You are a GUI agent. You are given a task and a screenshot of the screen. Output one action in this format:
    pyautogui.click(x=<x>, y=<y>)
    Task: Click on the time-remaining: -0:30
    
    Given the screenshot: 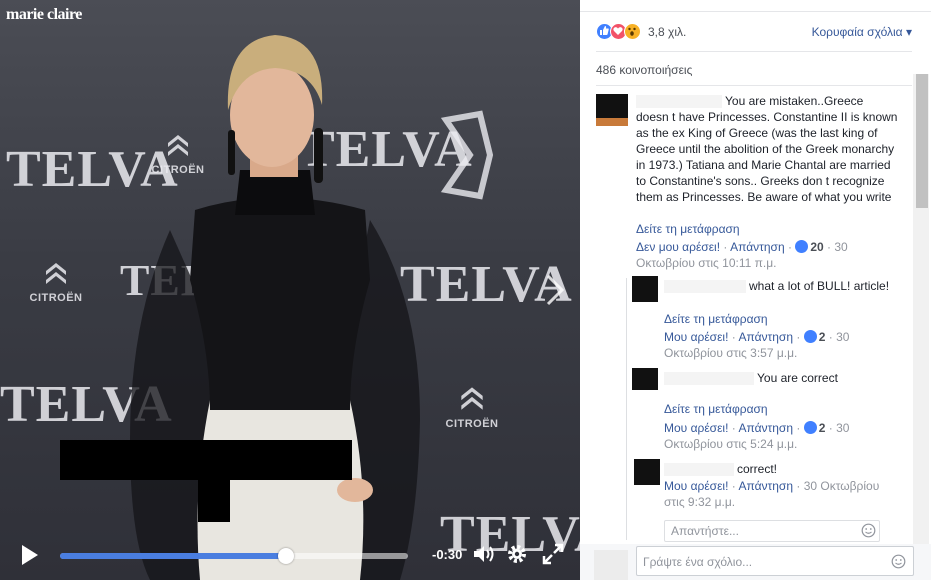 What is the action you would take?
    pyautogui.click(x=447, y=554)
    